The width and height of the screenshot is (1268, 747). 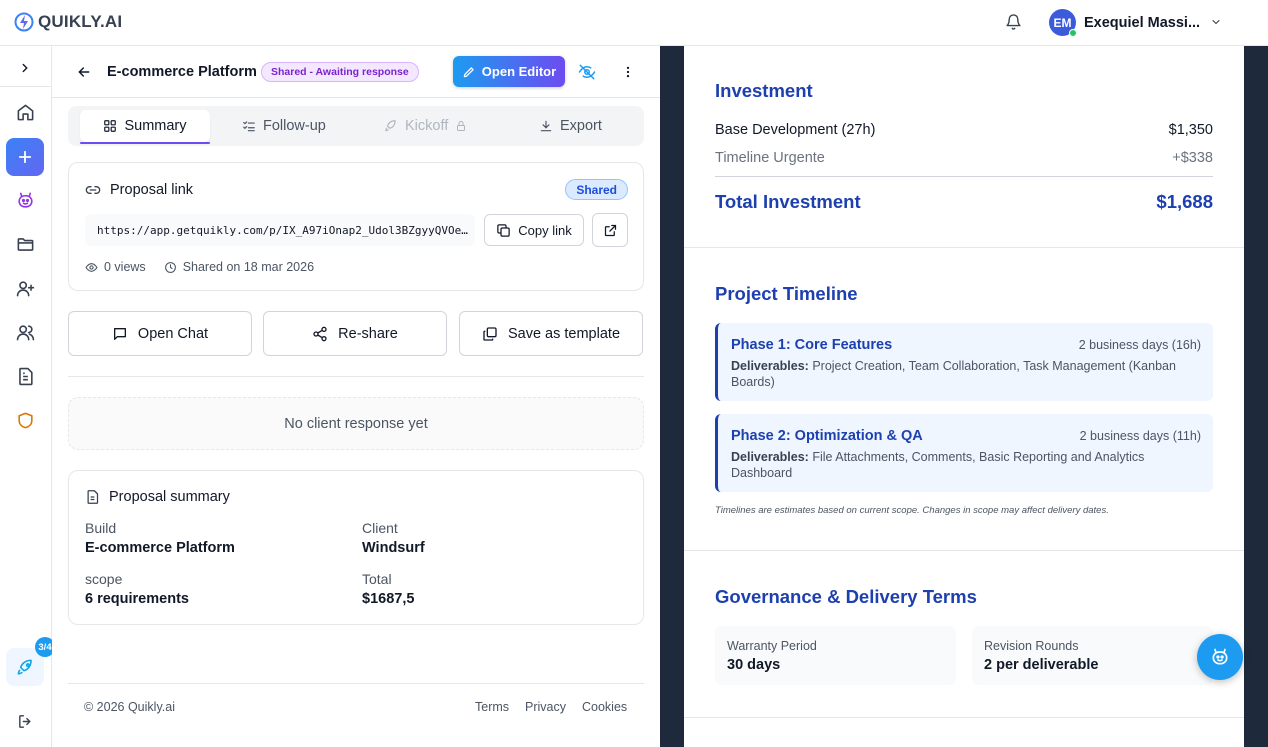 I want to click on expand-sidebar-button, so click(x=25, y=68).